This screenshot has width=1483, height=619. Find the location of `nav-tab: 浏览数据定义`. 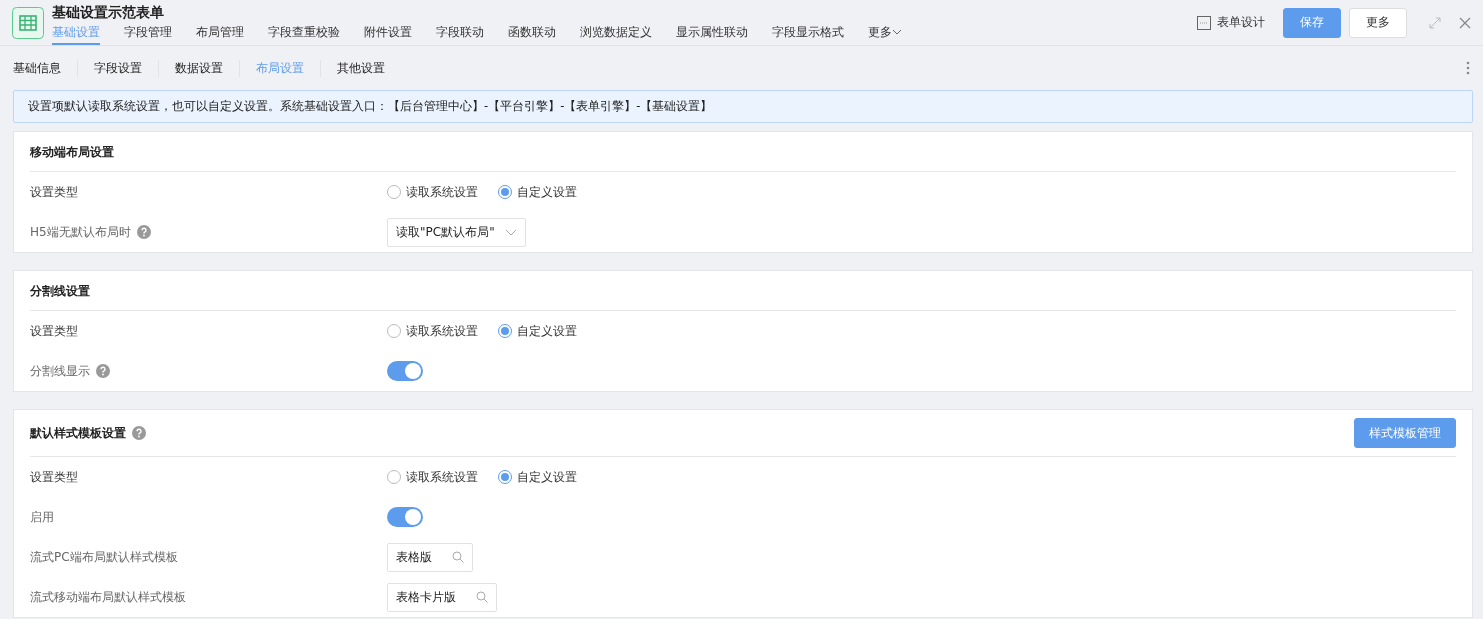

nav-tab: 浏览数据定义 is located at coordinates (616, 32).